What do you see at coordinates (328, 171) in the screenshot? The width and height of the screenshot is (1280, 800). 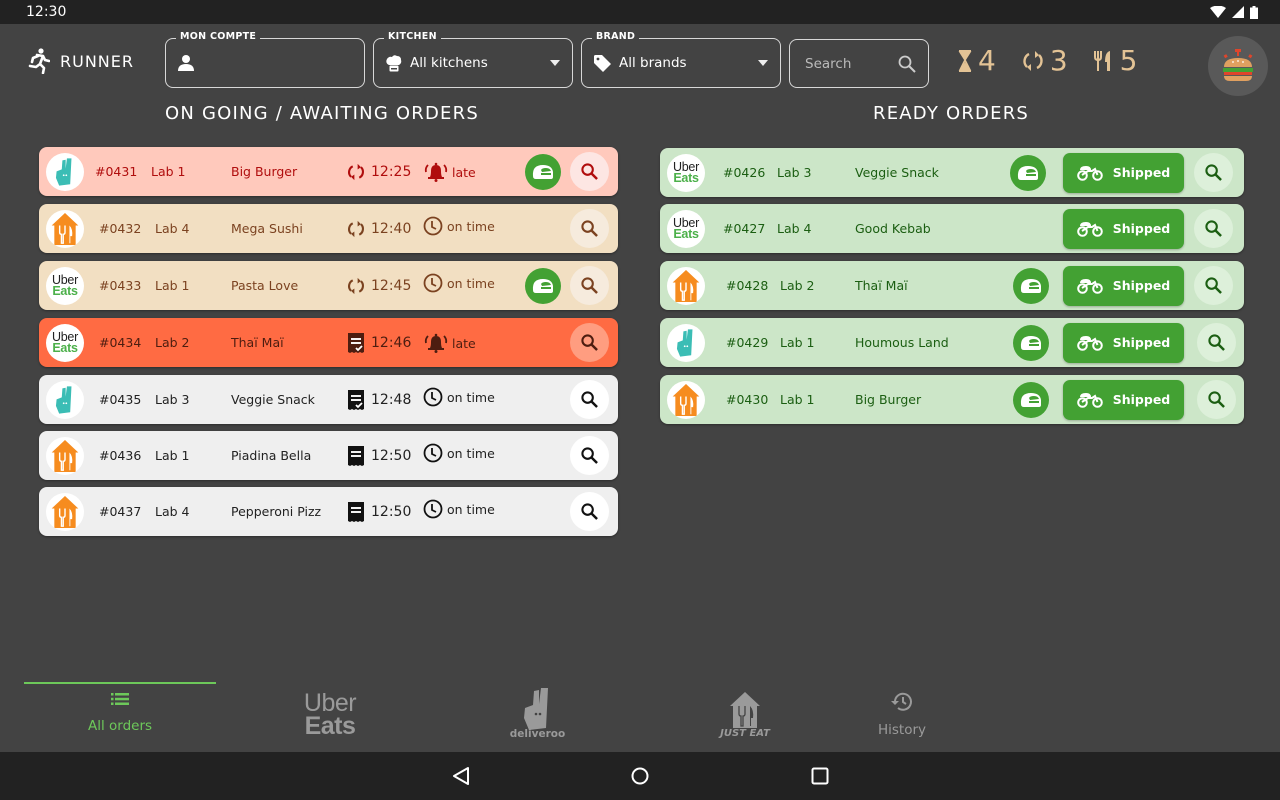 I see `ongoing-order-row: #0431 Lab 1 Big Burger 12:25 late` at bounding box center [328, 171].